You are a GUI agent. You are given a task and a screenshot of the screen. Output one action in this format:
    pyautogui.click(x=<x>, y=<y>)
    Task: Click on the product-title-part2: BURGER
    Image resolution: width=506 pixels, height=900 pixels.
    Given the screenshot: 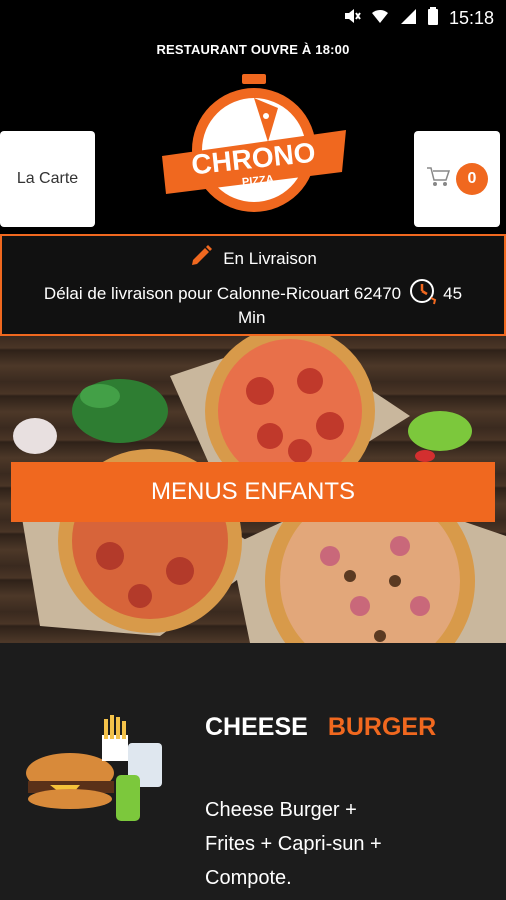 What is the action you would take?
    pyautogui.click(x=382, y=727)
    